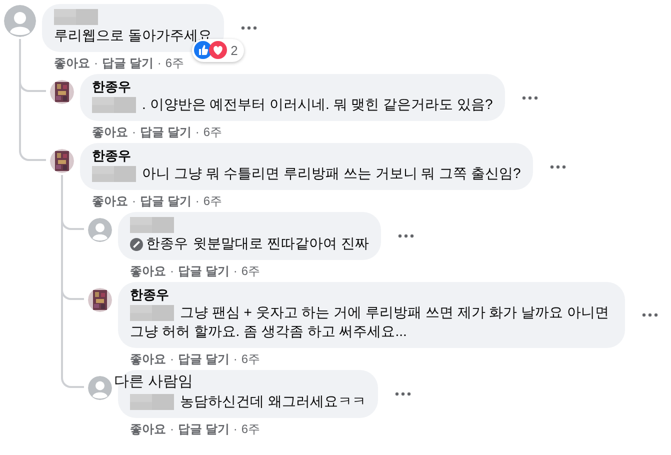 Image resolution: width=671 pixels, height=455 pixels. What do you see at coordinates (167, 243) in the screenshot?
I see `mention-link: 한종우` at bounding box center [167, 243].